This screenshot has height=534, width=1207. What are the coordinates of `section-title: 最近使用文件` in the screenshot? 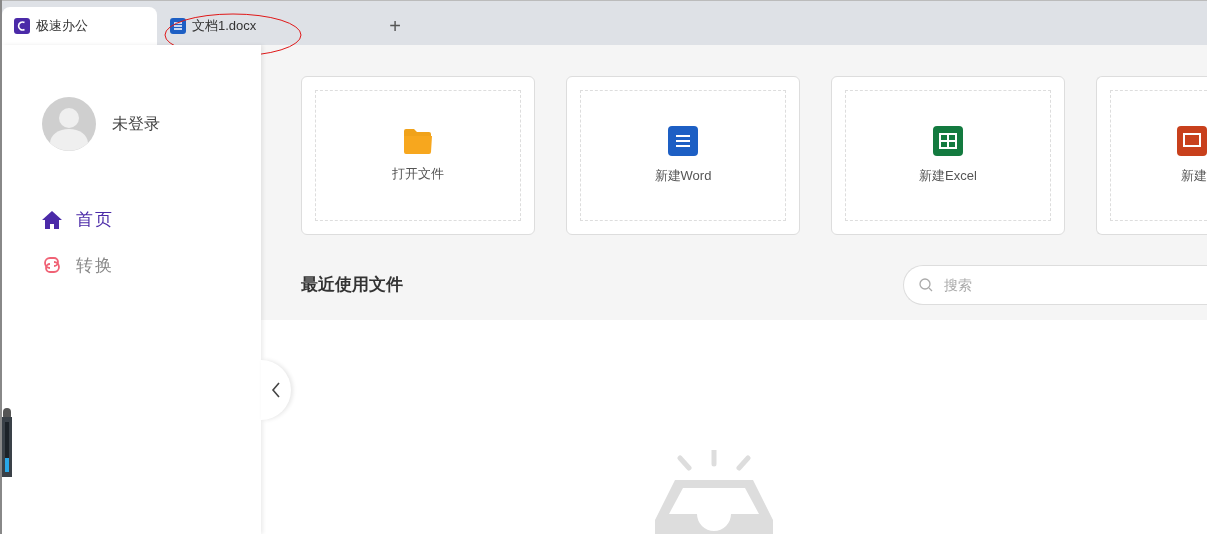 It's located at (352, 285).